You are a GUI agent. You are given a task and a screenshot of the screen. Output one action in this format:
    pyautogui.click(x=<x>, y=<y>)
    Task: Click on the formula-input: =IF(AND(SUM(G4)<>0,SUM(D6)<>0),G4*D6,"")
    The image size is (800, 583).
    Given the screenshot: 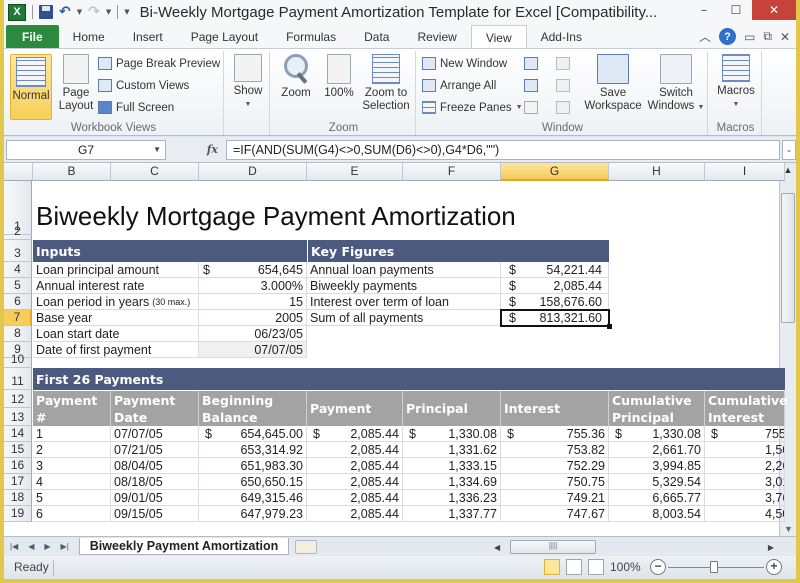 What is the action you would take?
    pyautogui.click(x=503, y=149)
    